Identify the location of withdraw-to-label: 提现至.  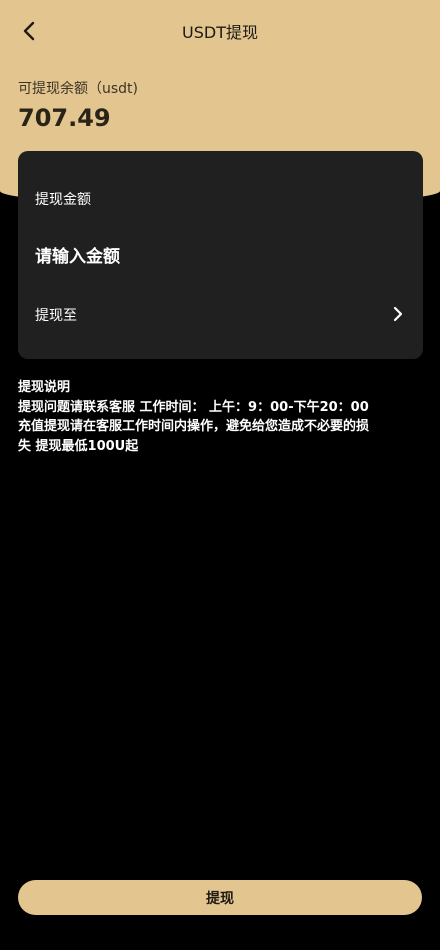
(56, 316).